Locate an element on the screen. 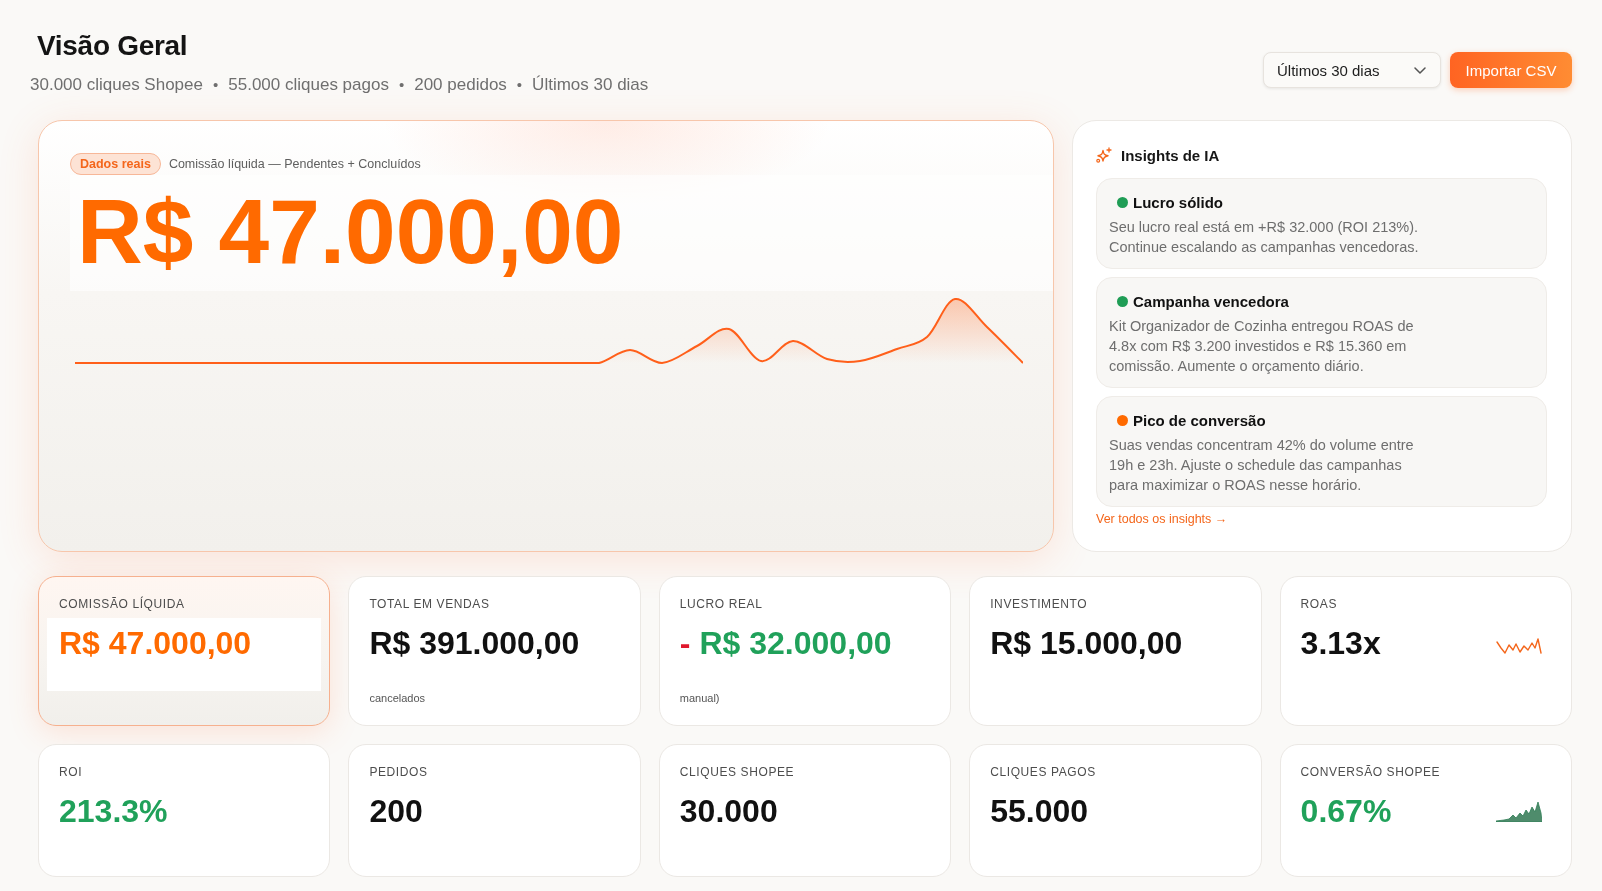 Image resolution: width=1602 pixels, height=891 pixels. kpi-note: cancelados is located at coordinates (398, 698).